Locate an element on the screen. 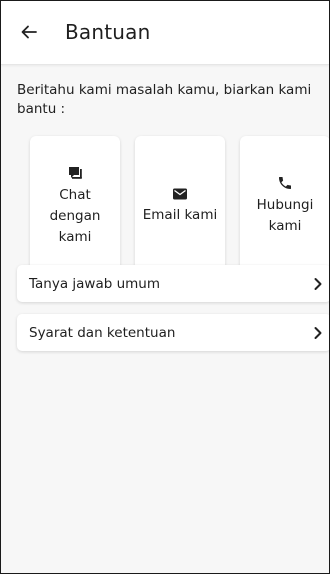 The image size is (332, 576). phone-icon is located at coordinates (285, 183).